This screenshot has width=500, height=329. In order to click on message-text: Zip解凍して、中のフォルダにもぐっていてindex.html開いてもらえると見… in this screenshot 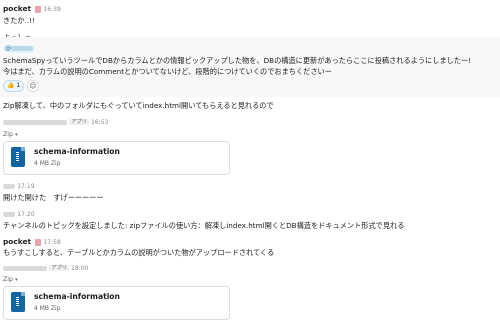, I will do `click(138, 105)`.